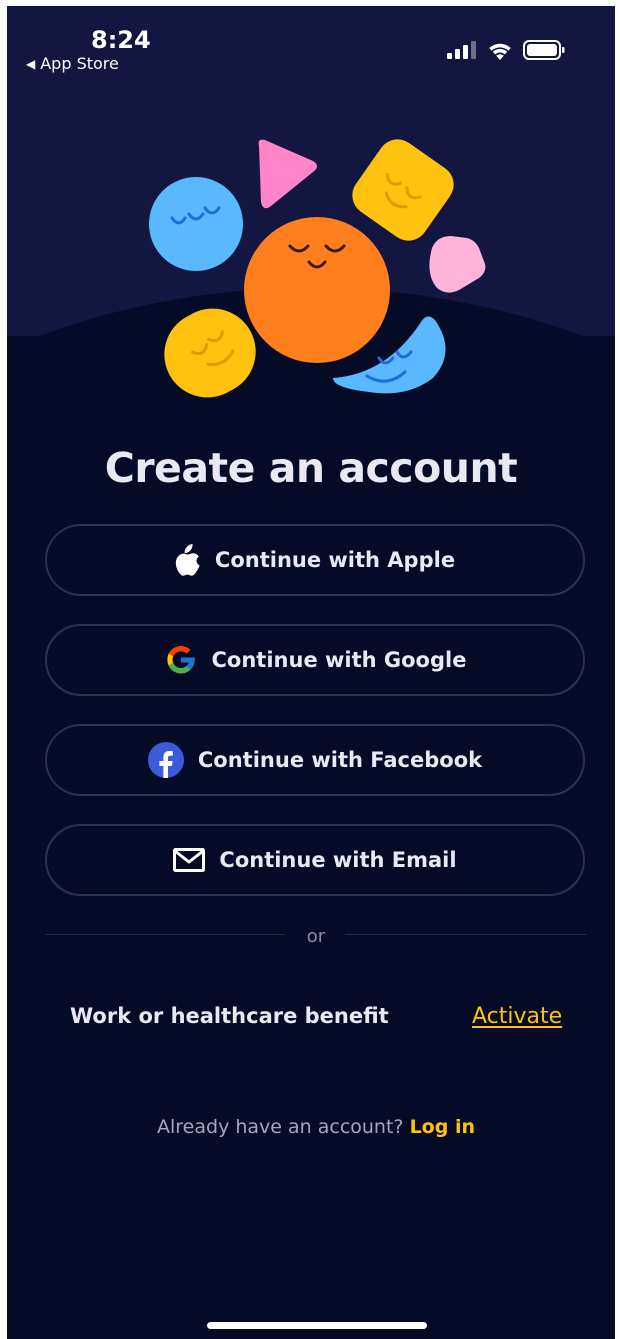  Describe the element at coordinates (188, 560) in the screenshot. I see `apple-icon` at that location.